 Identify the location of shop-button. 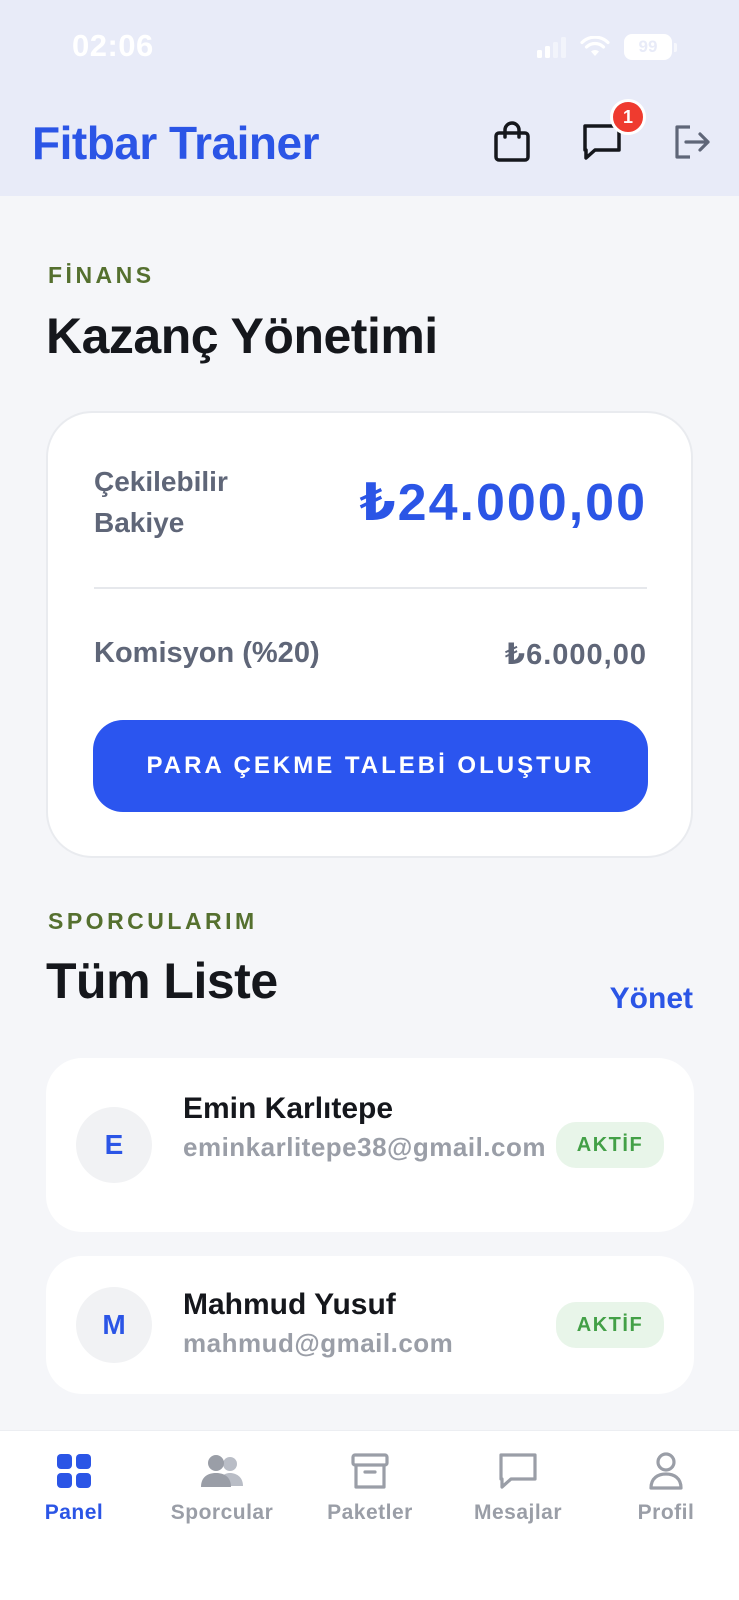
(512, 142).